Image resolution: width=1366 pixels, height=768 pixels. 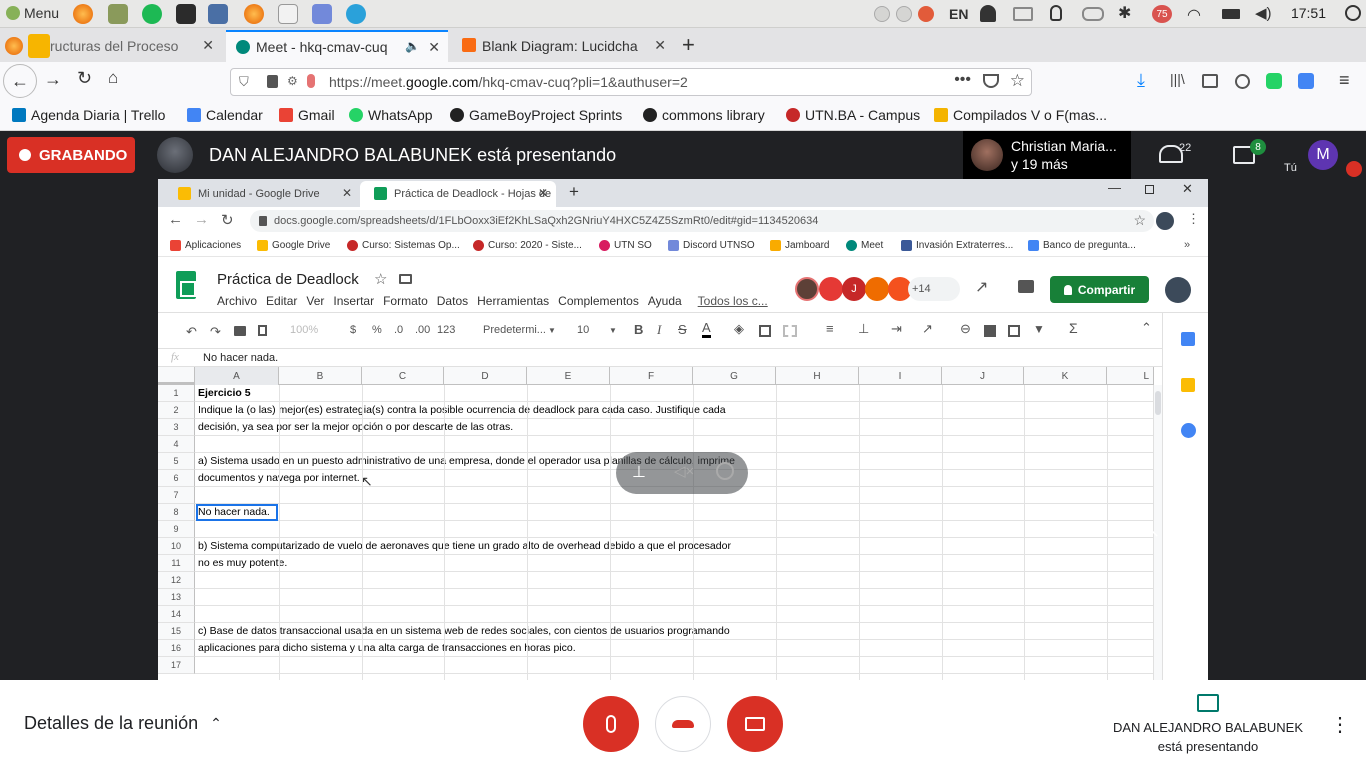 I want to click on system-monitor-icon, so click(x=288, y=14).